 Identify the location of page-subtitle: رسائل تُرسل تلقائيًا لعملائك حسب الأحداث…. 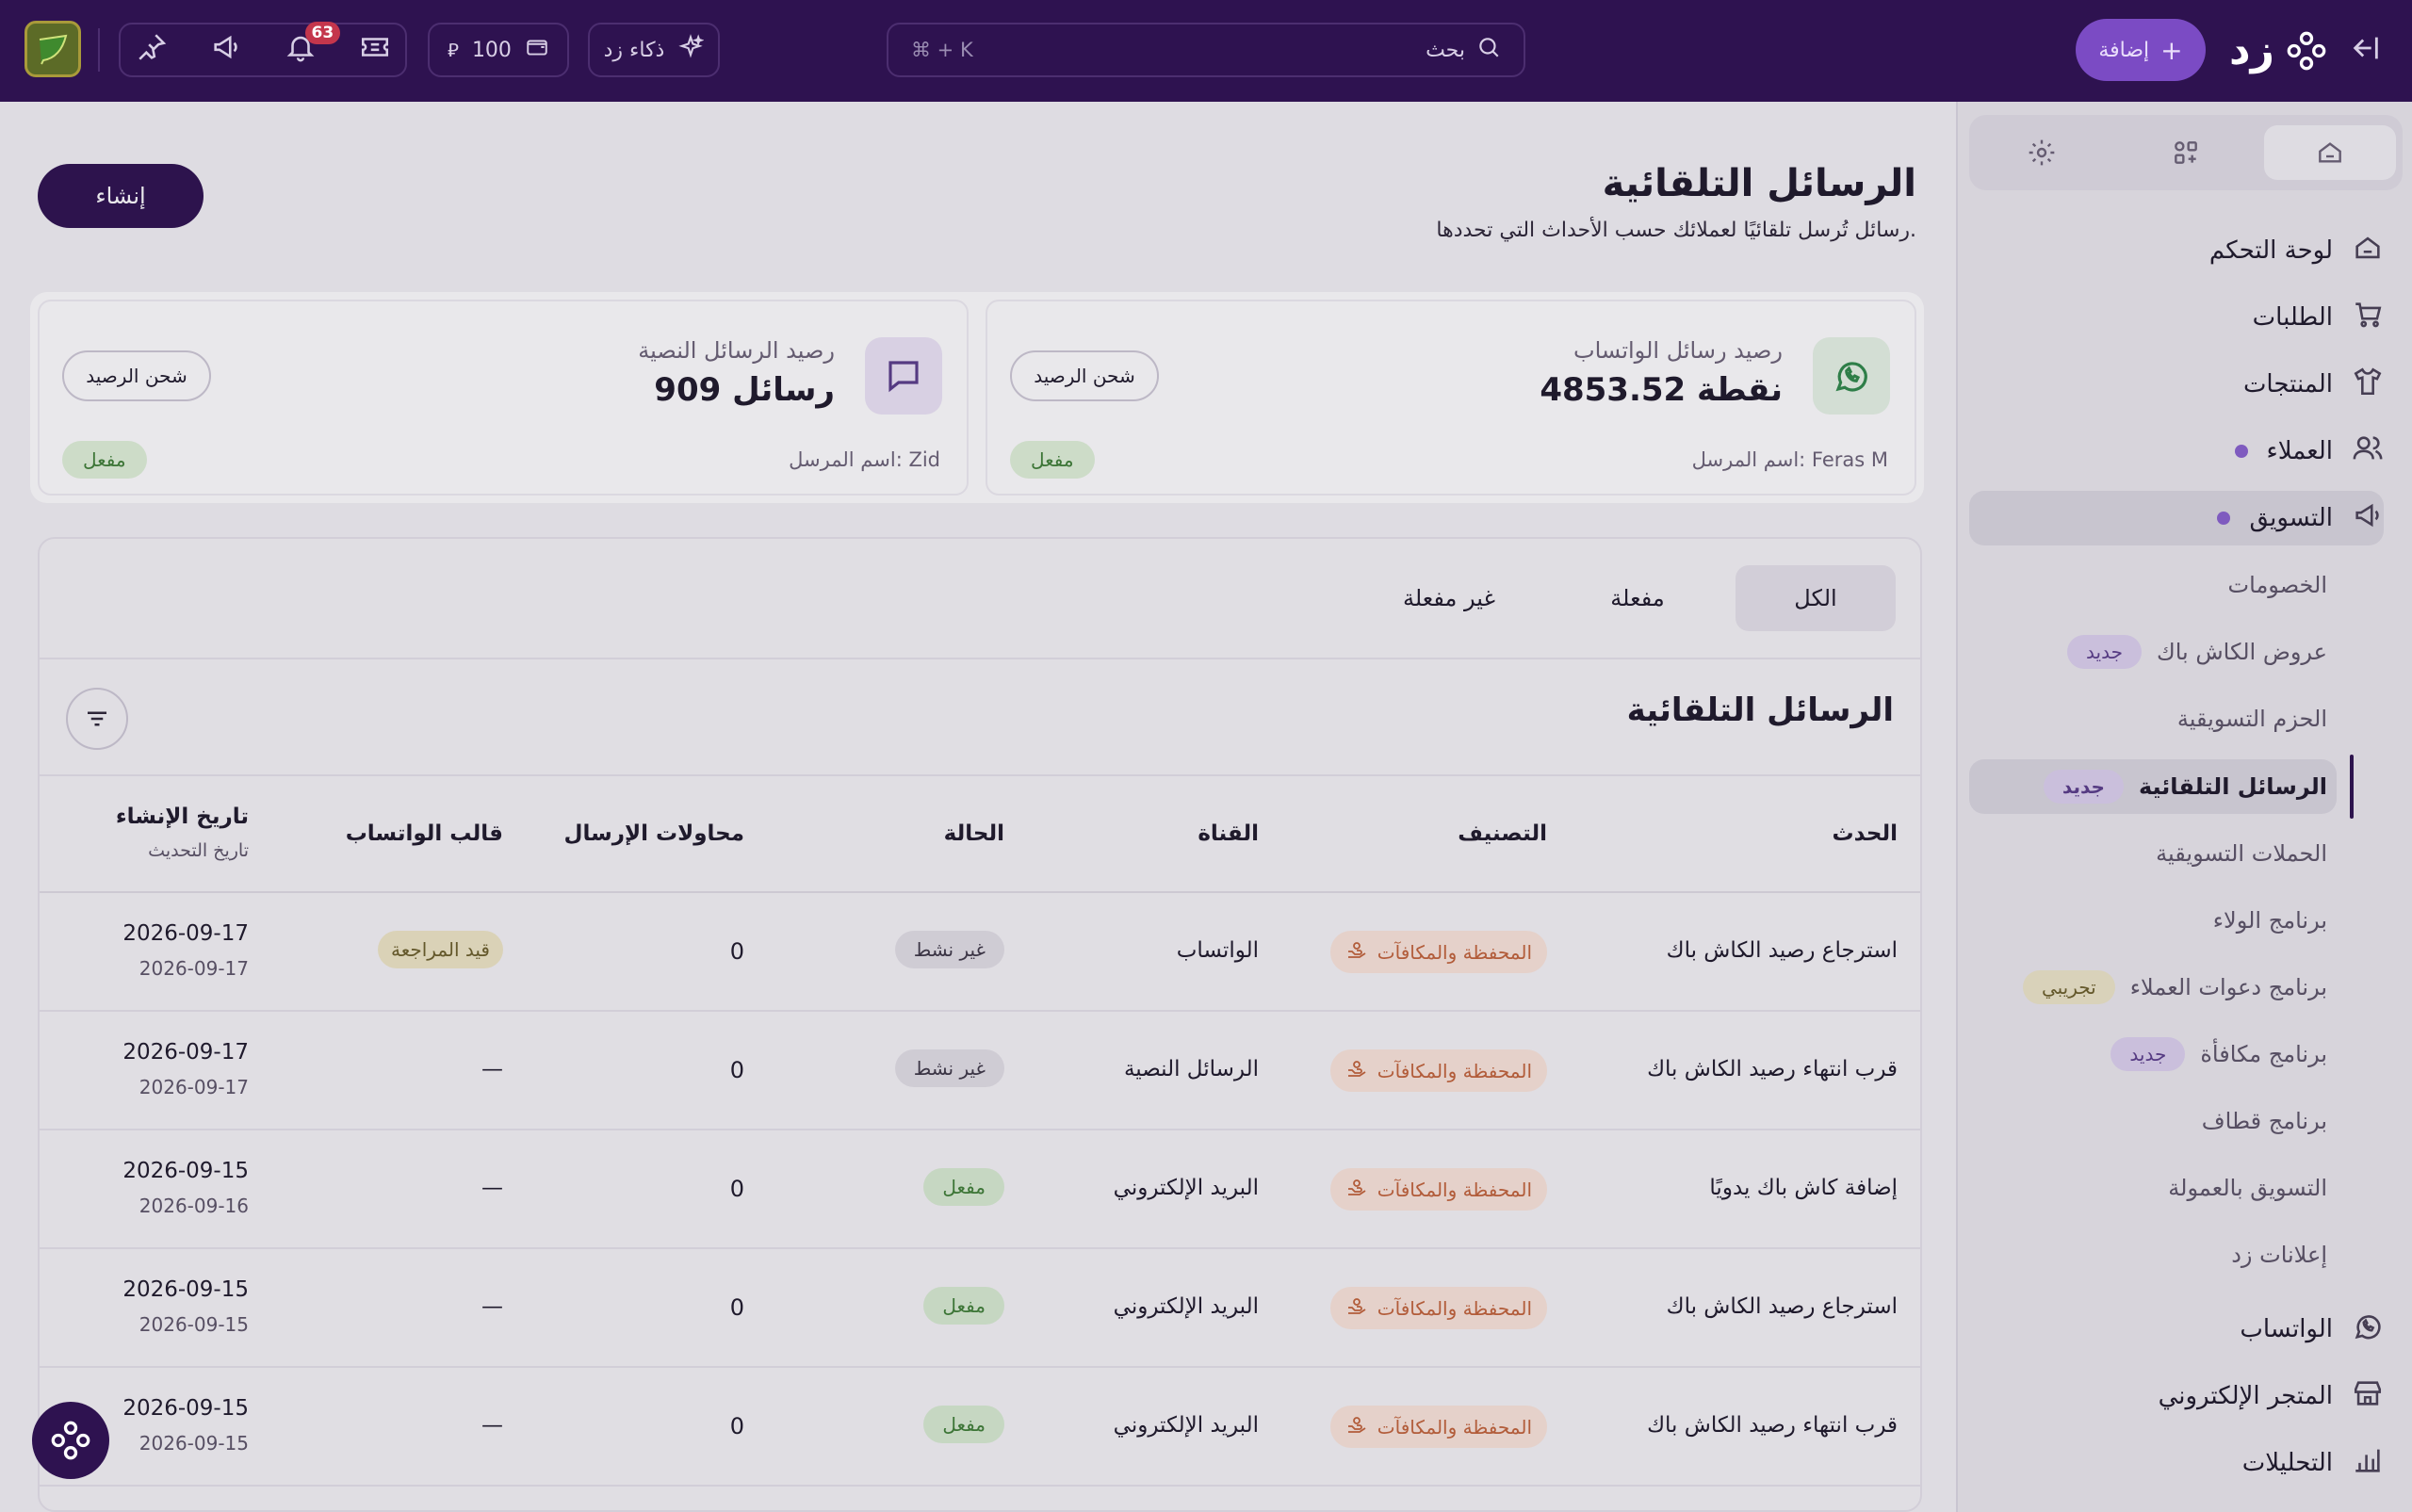
(1676, 230).